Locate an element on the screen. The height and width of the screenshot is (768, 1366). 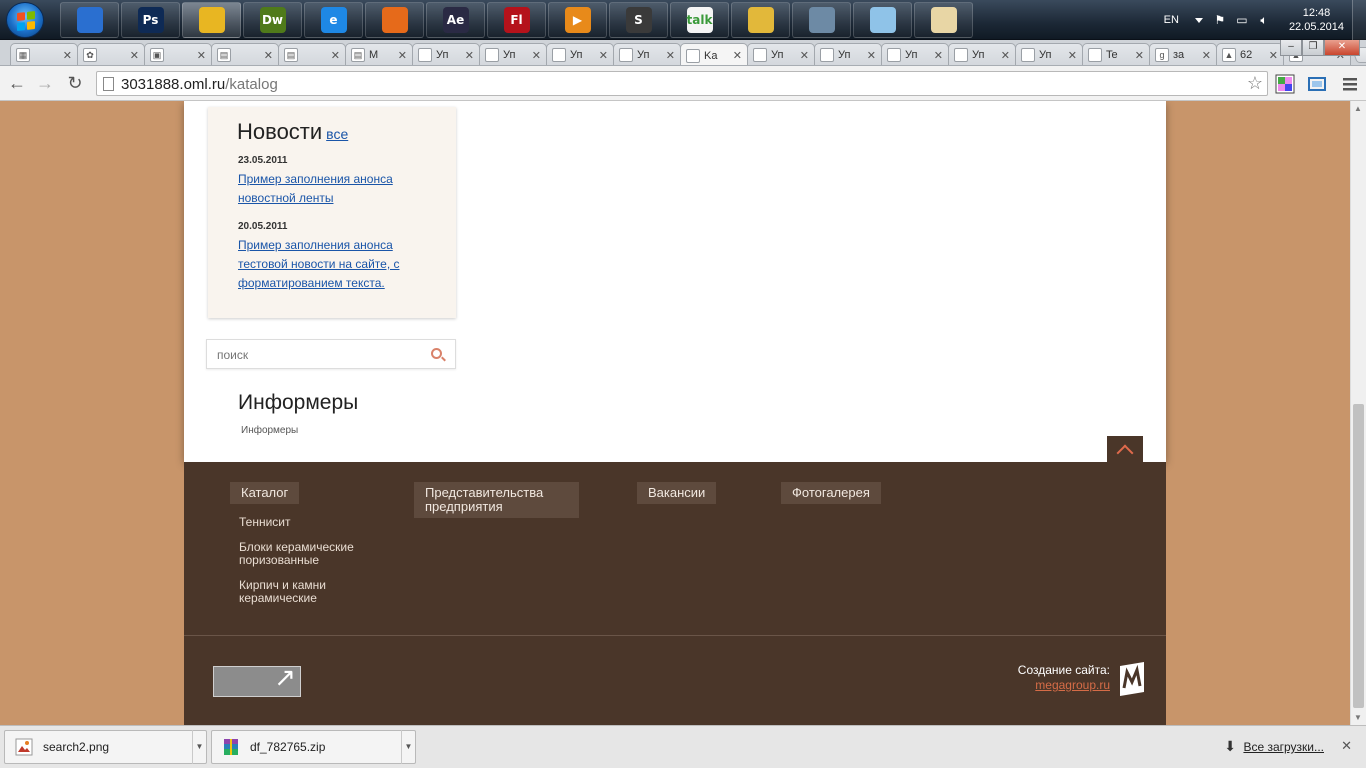
forward-button: → is located at coordinates (45, 83).